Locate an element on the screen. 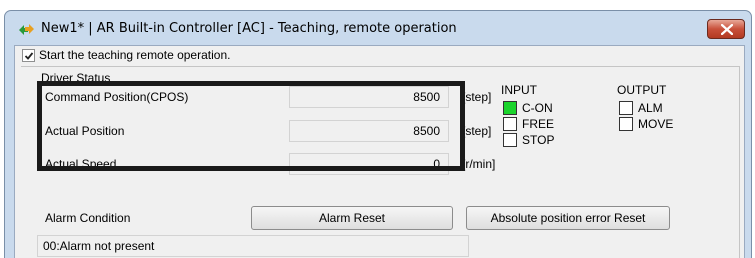  input-label-c-on: C-ON is located at coordinates (537, 108).